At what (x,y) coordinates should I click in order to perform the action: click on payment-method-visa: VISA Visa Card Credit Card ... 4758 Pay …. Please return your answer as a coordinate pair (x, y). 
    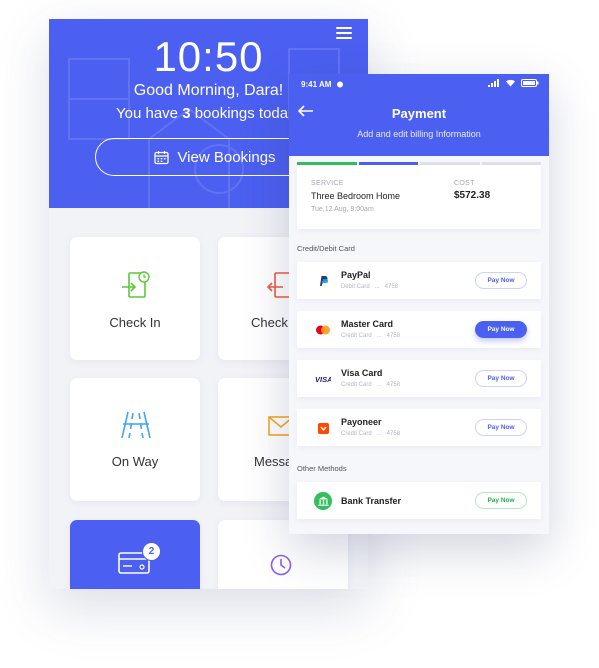
    Looking at the image, I should click on (419, 378).